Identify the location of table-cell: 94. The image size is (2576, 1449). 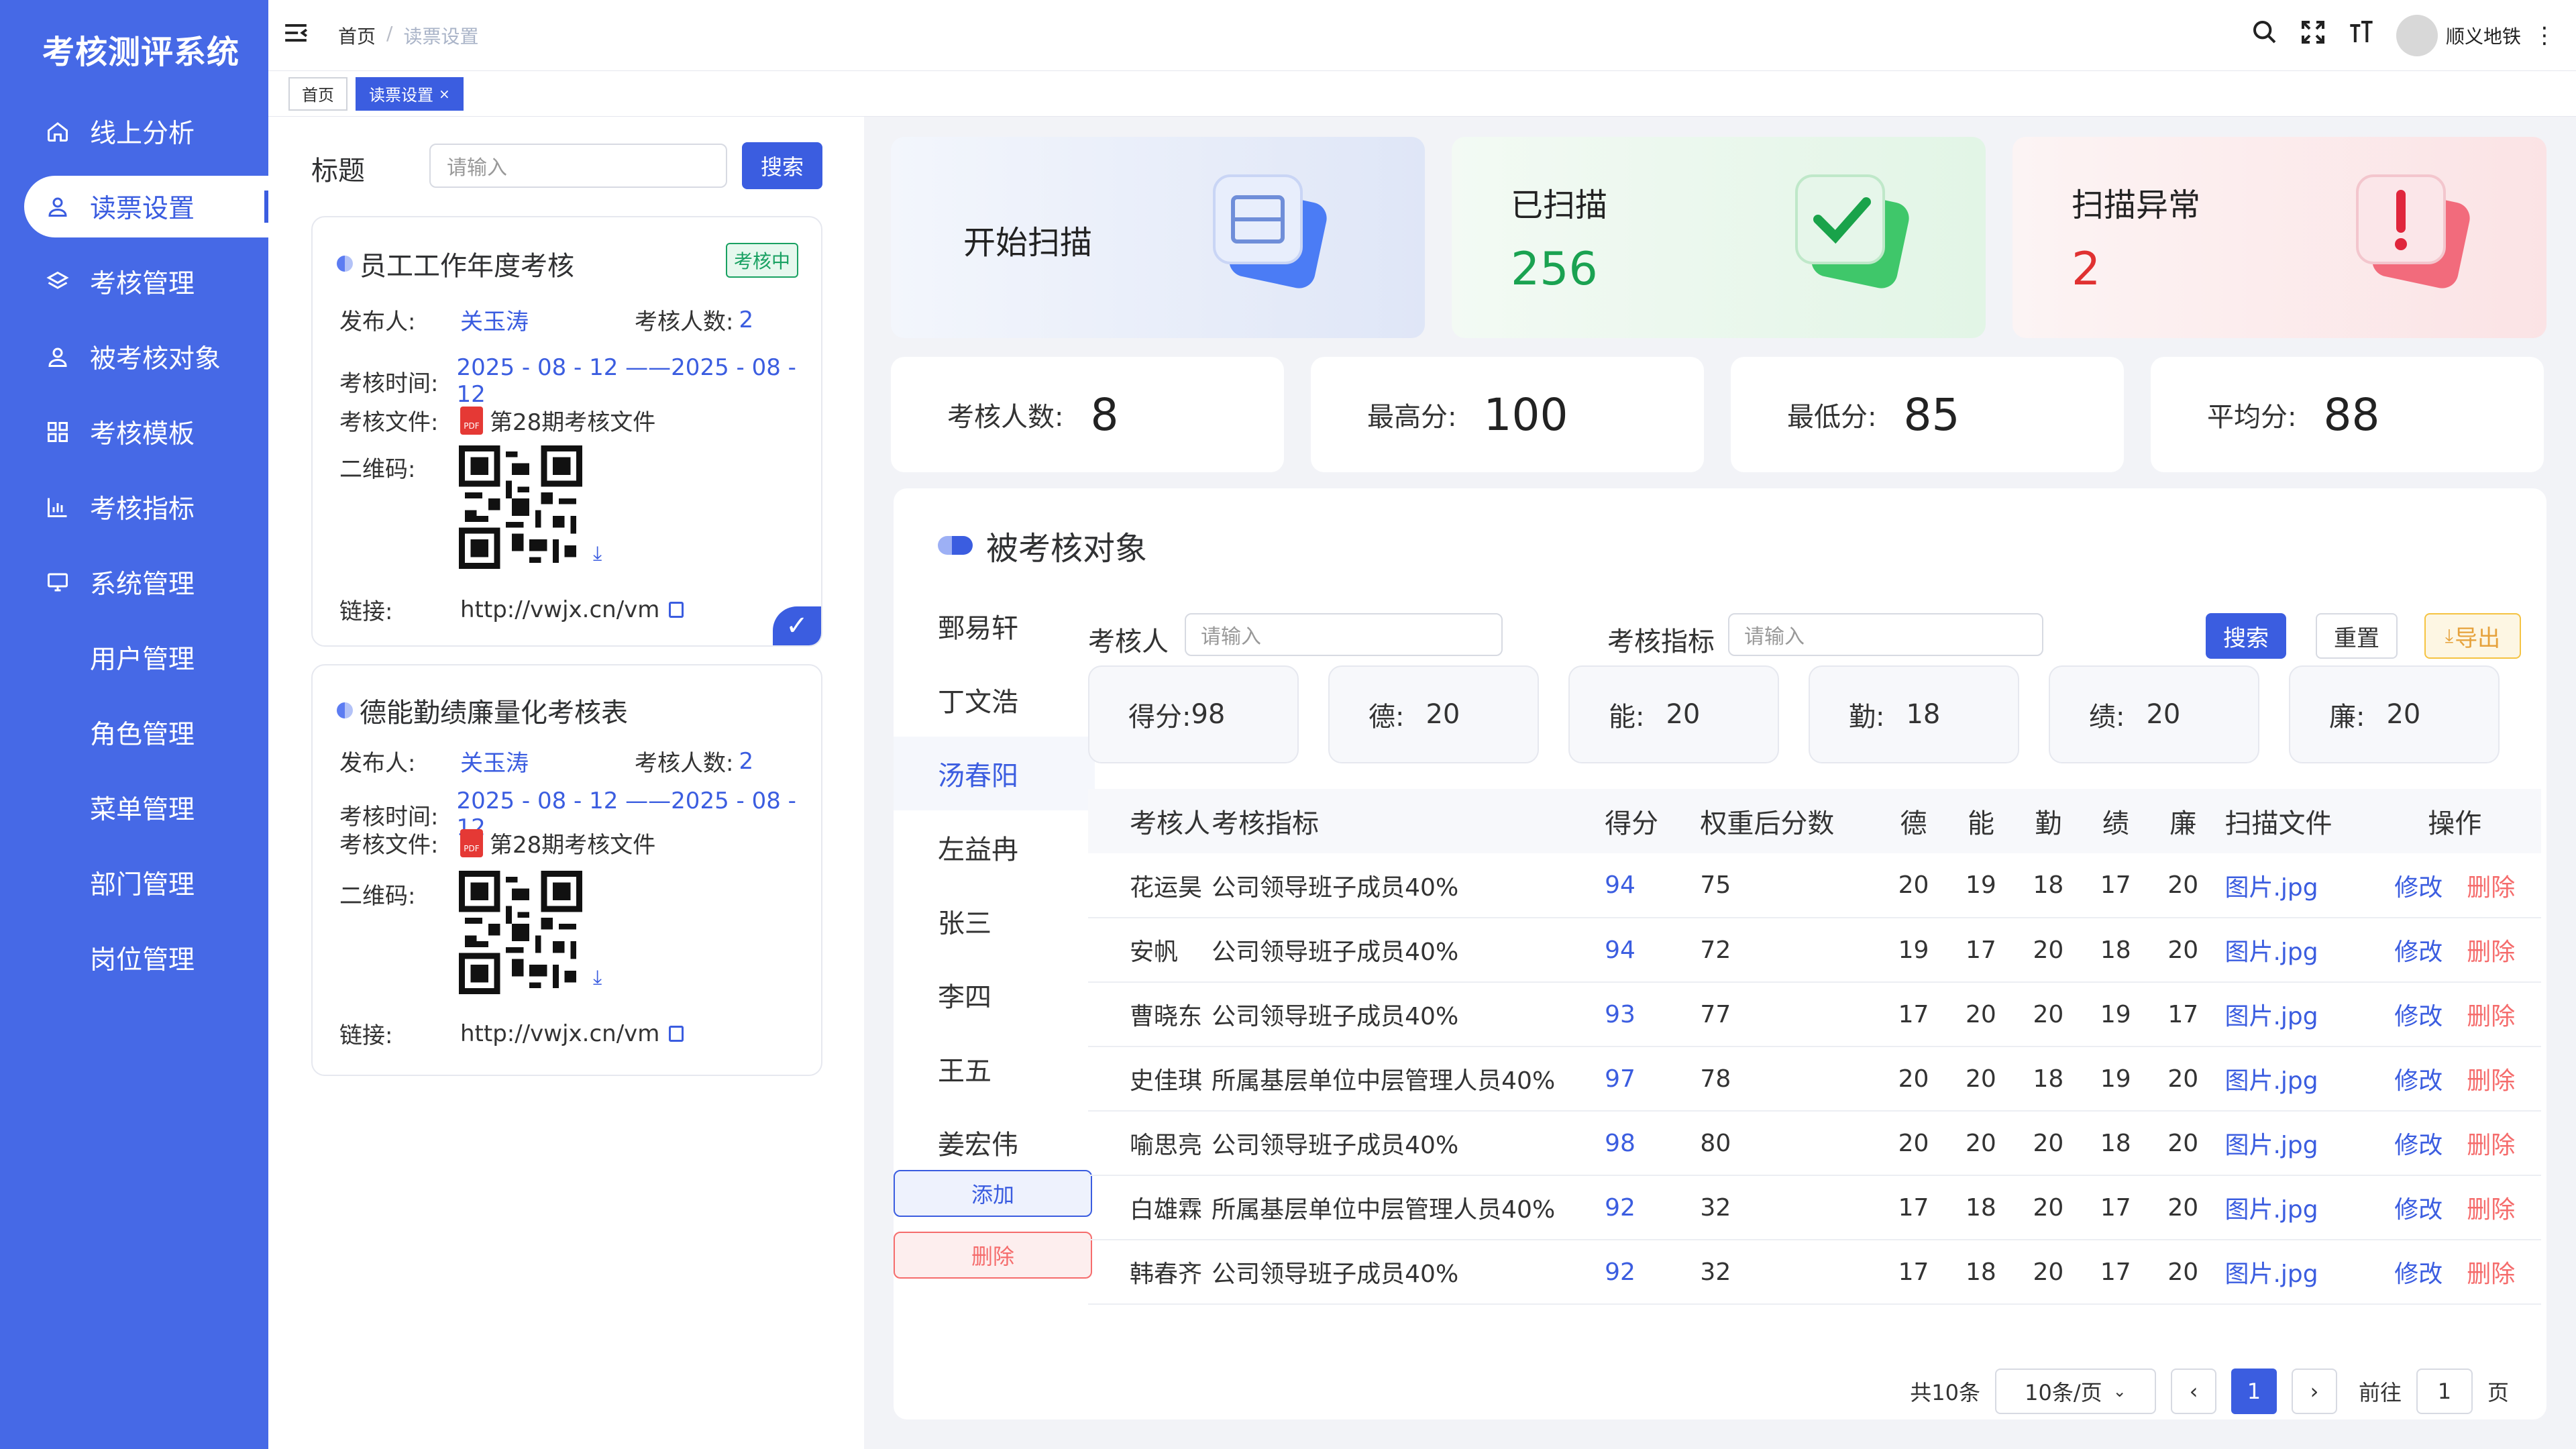
(1653, 885).